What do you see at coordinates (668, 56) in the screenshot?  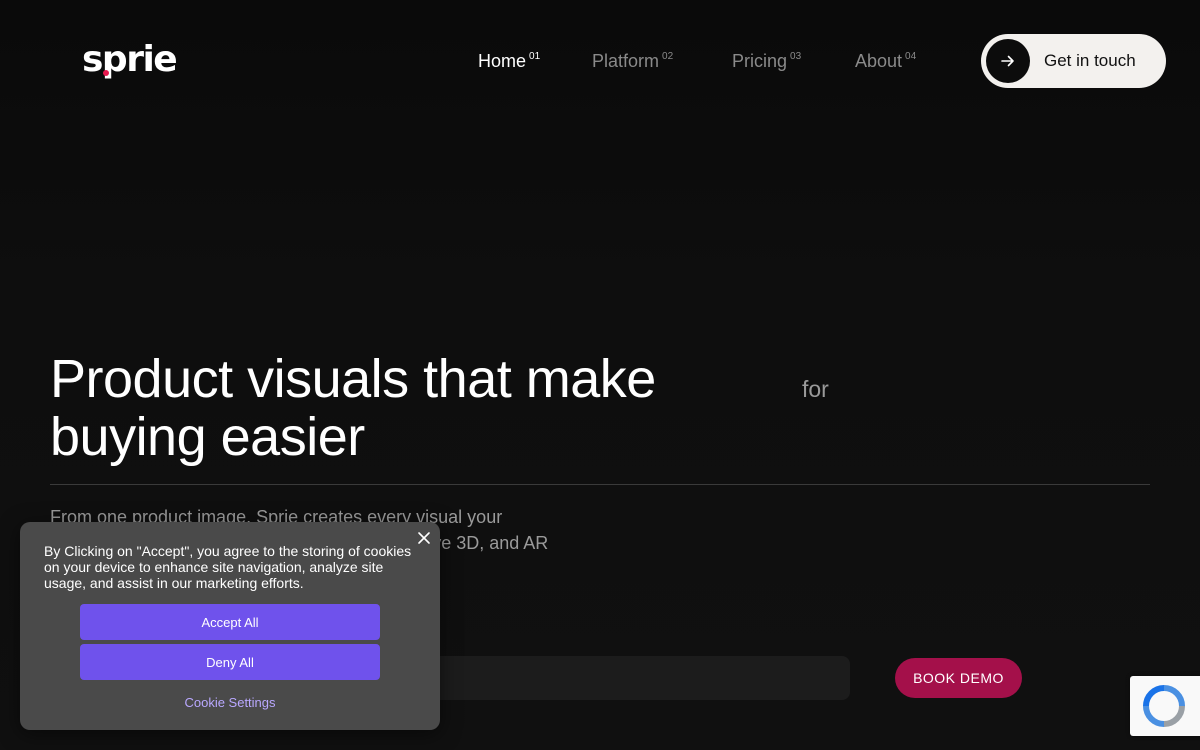 I see `nav-item-number: 02` at bounding box center [668, 56].